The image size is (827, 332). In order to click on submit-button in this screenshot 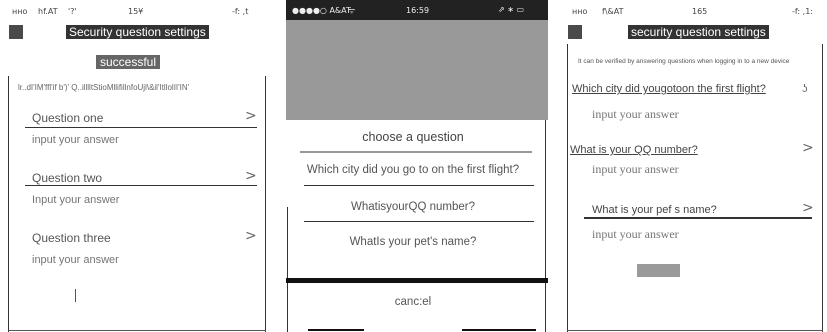, I will do `click(658, 270)`.